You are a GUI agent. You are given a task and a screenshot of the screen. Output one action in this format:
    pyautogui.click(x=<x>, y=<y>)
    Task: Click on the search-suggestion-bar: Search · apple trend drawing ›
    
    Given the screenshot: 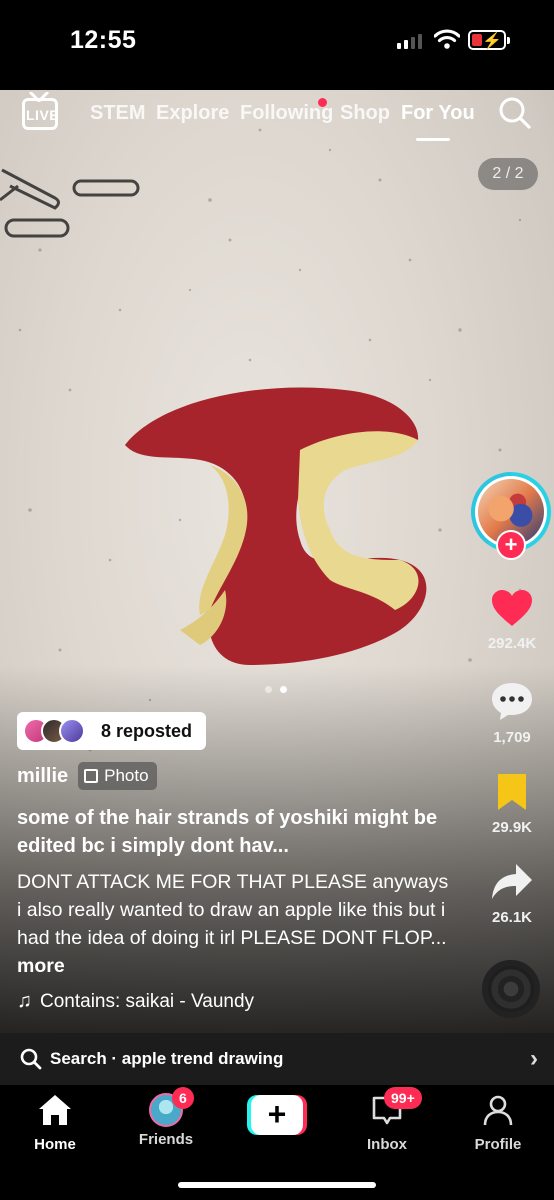 What is the action you would take?
    pyautogui.click(x=277, y=1059)
    